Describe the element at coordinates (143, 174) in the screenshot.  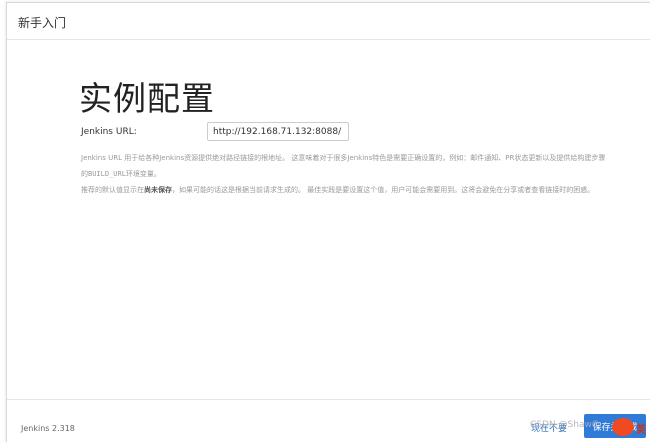
I see `help-text-1b: 环境变量。` at that location.